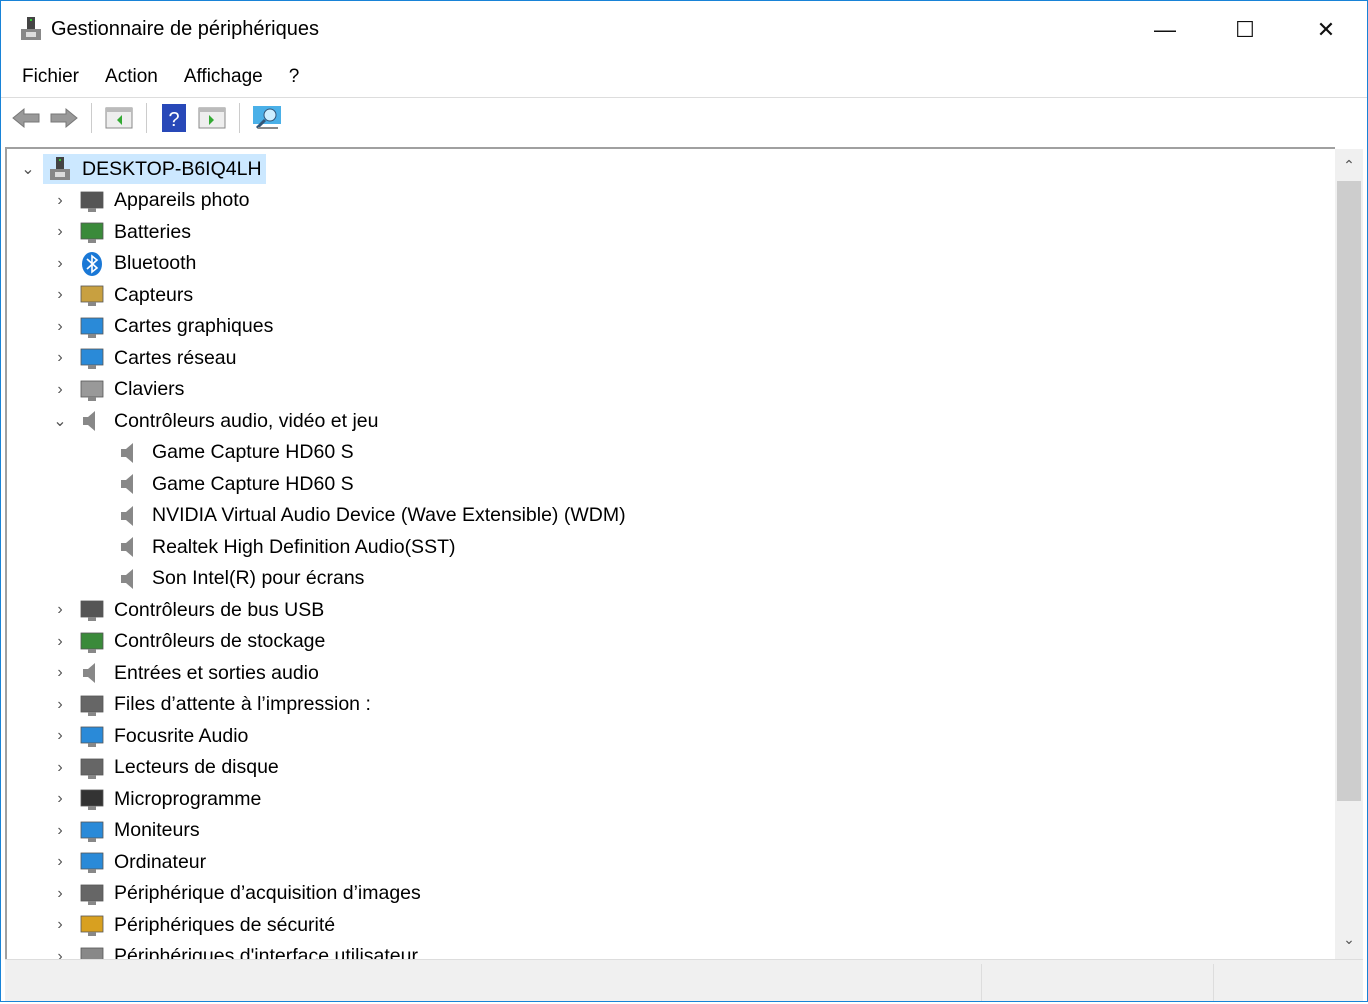 This screenshot has width=1368, height=1004. I want to click on tree-item-label: Claviers, so click(149, 389).